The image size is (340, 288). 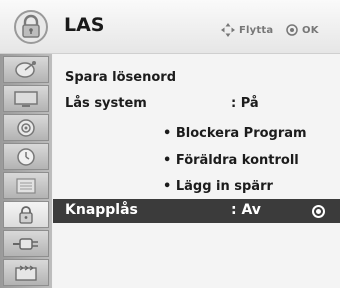 I want to click on menu-item-set-password: Spara lösenord, so click(x=196, y=78).